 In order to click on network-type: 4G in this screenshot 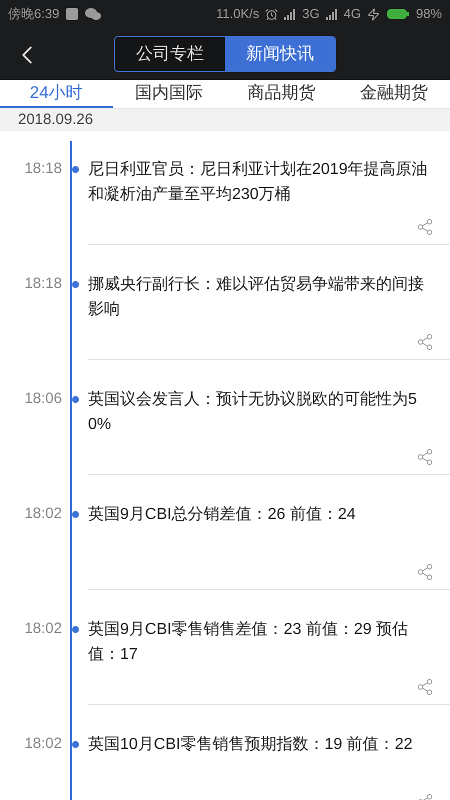, I will do `click(352, 14)`.